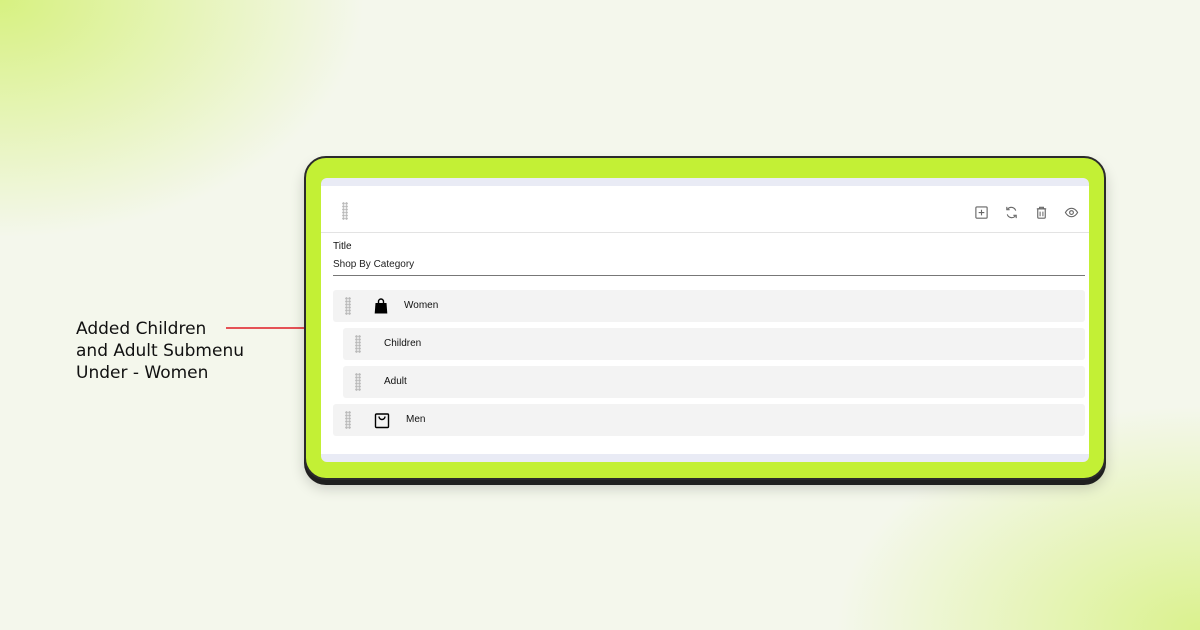  I want to click on menu-item-label: Children, so click(403, 343).